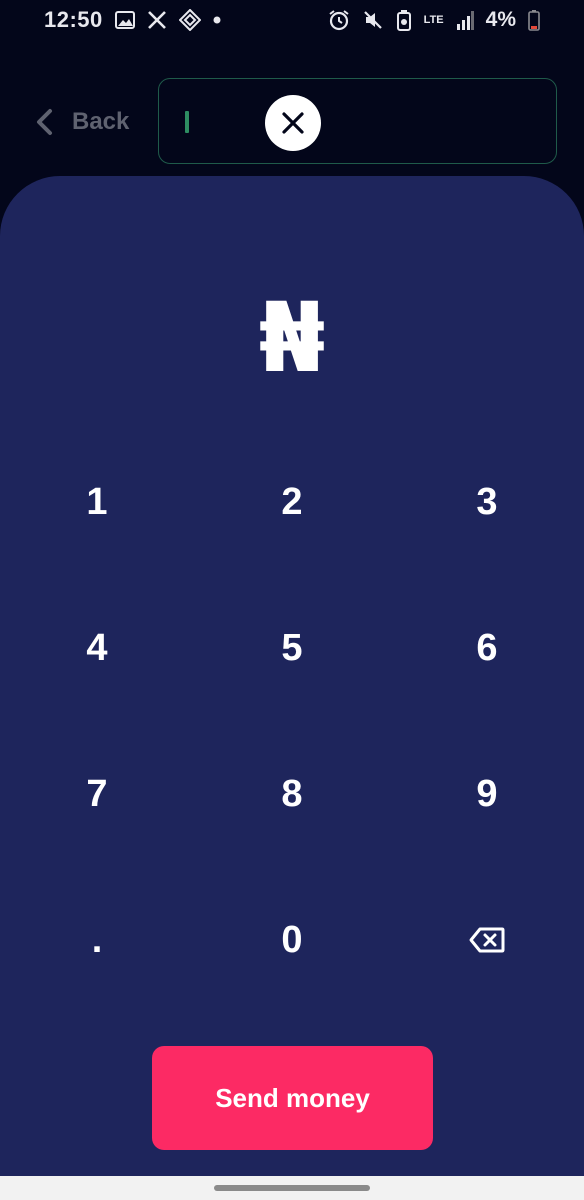 The image size is (584, 1200). I want to click on key-1: 1, so click(97, 502).